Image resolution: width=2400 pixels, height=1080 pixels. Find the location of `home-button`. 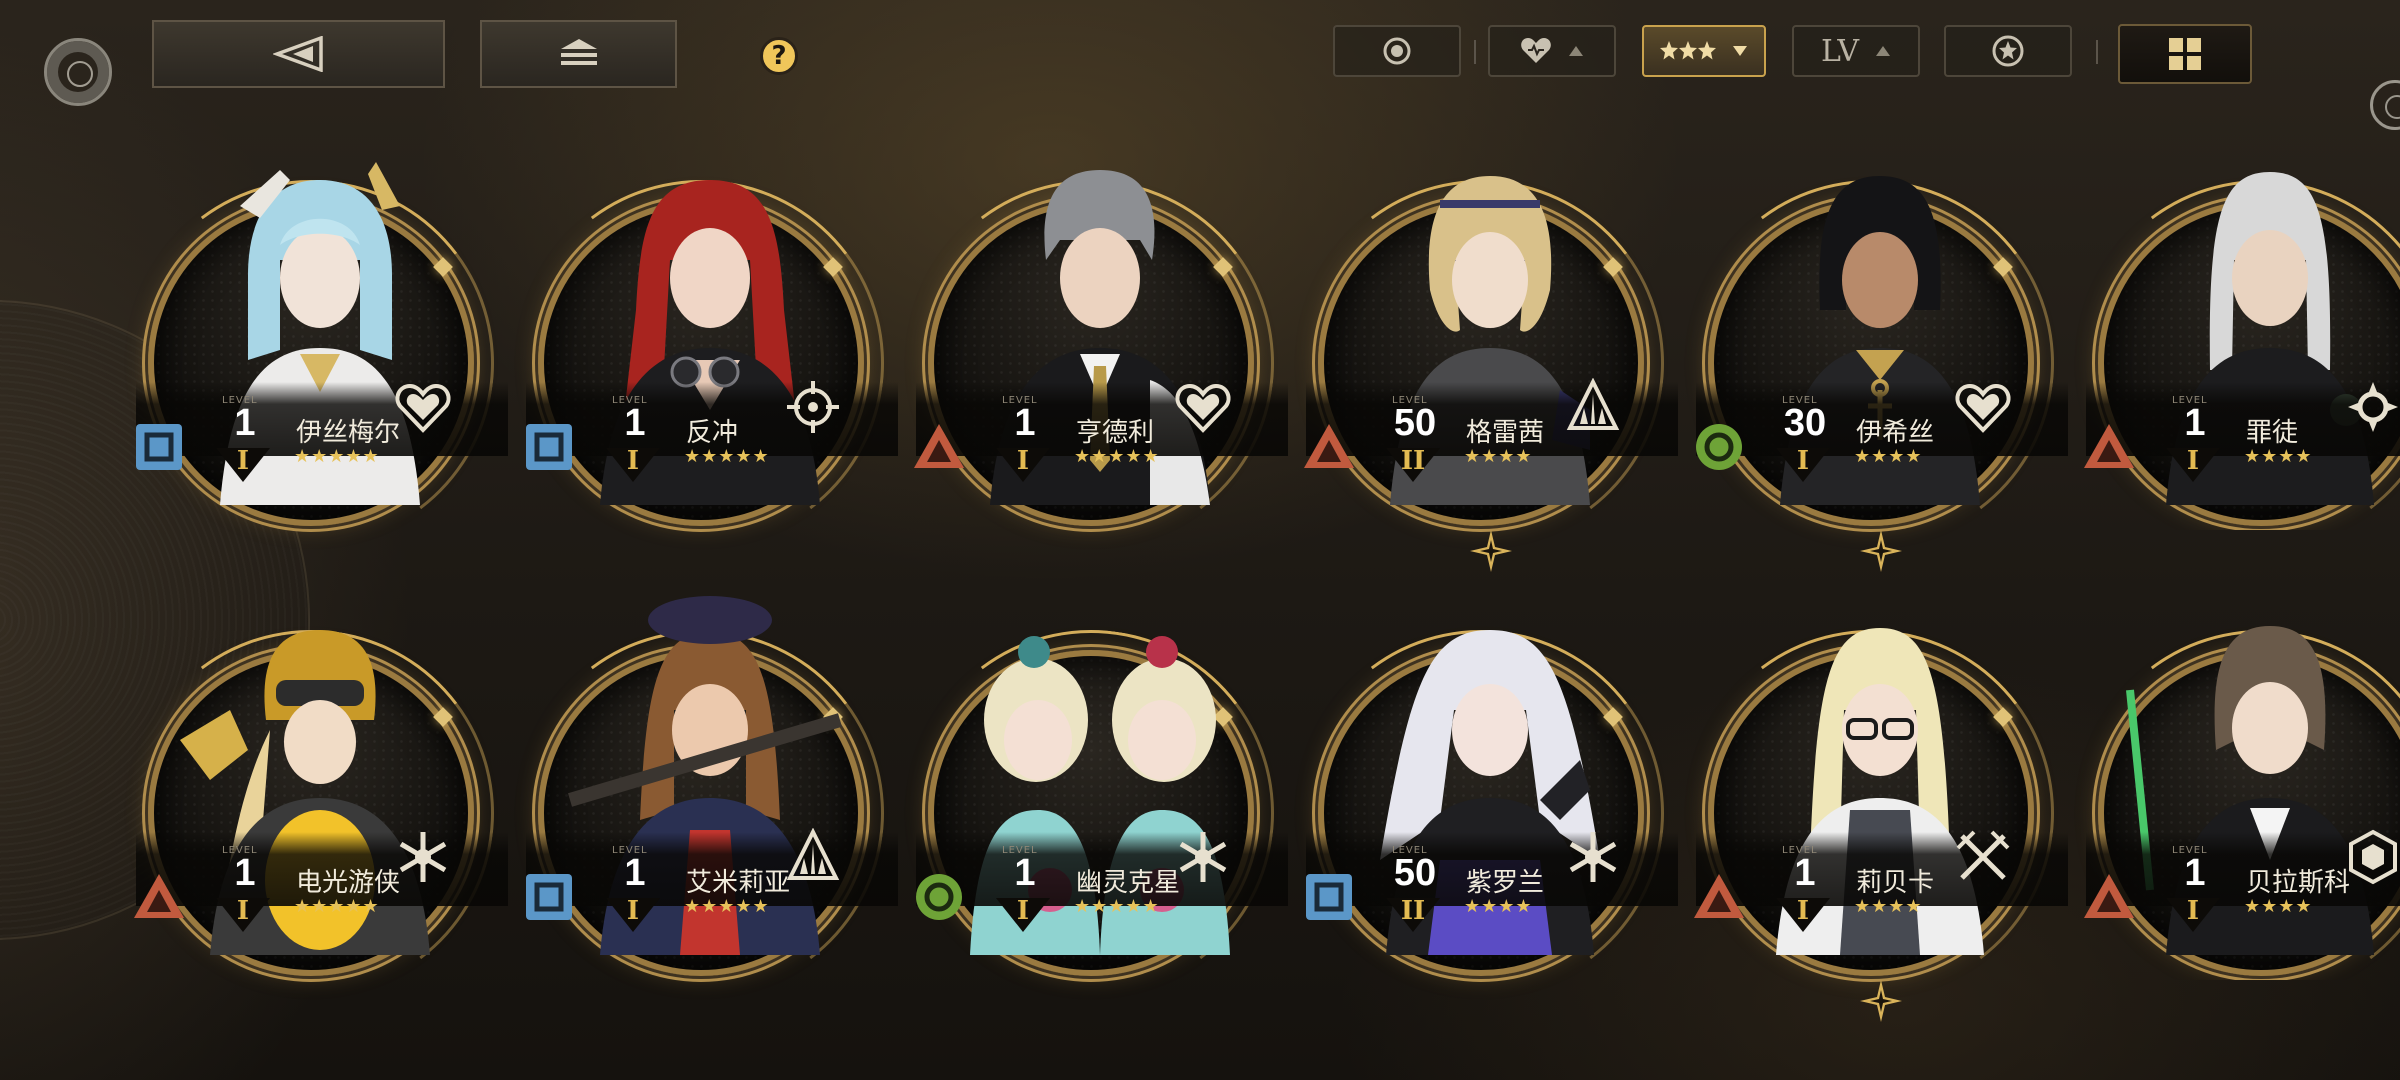

home-button is located at coordinates (578, 54).